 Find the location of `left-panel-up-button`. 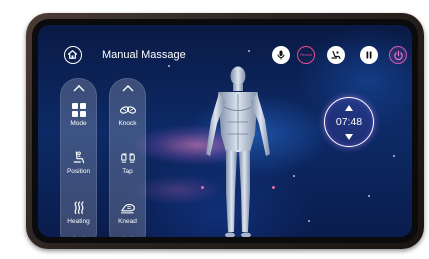

left-panel-up-button is located at coordinates (78, 88).